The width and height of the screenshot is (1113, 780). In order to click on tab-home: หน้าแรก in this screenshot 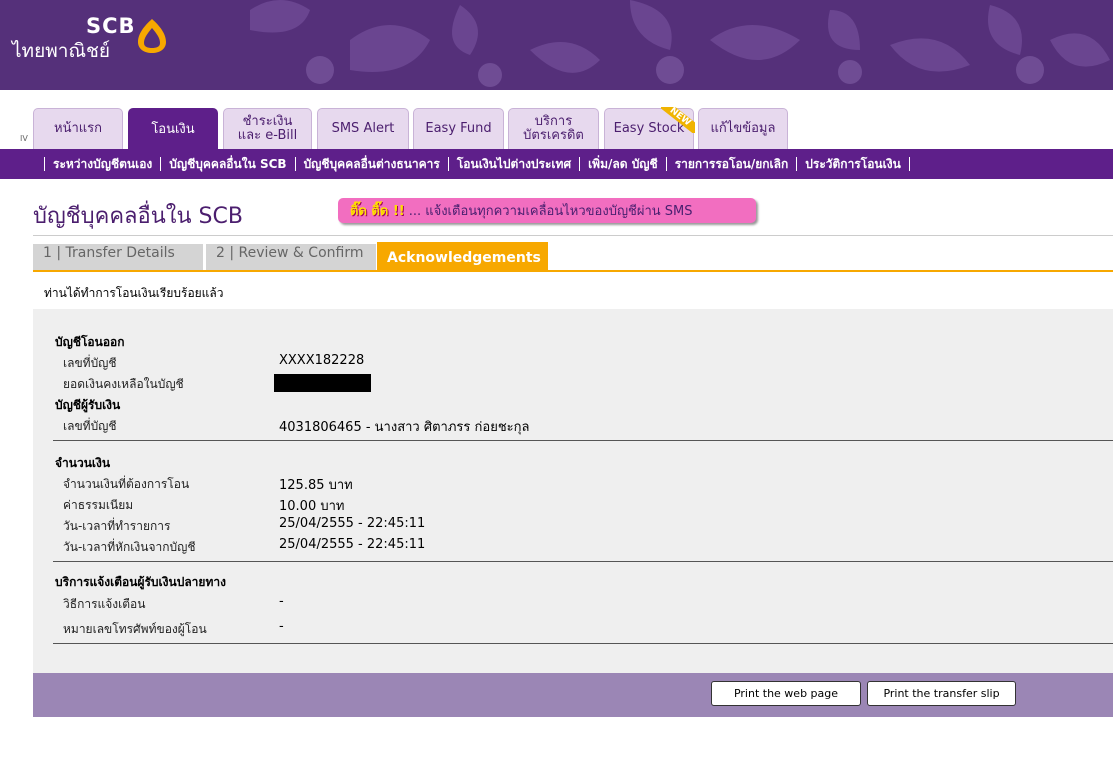, I will do `click(78, 128)`.